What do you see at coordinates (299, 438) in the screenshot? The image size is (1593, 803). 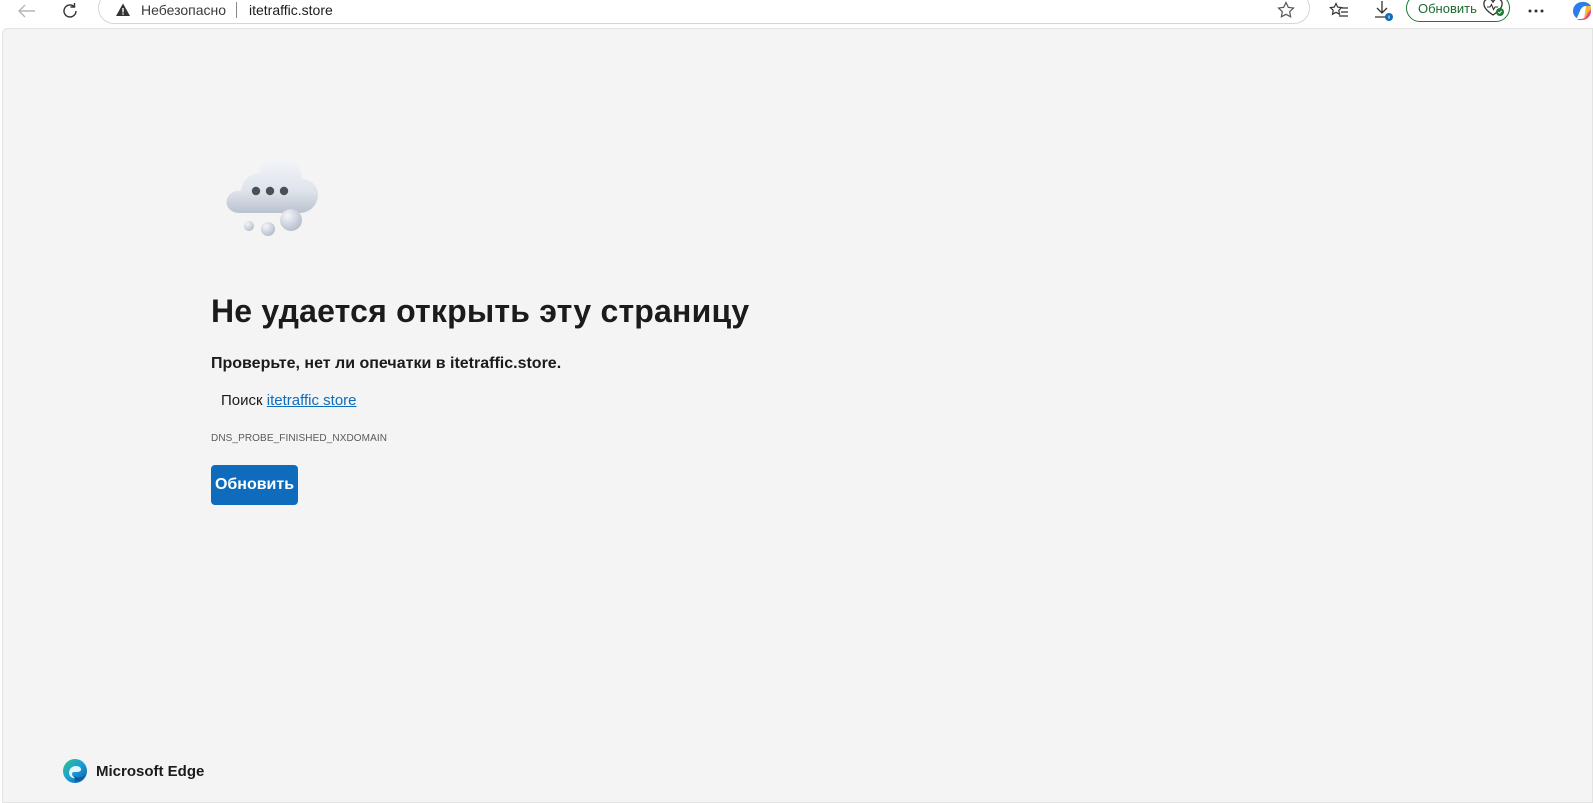 I see `error-code: DNS_PROBE_FINISHED_NXDOMAIN` at bounding box center [299, 438].